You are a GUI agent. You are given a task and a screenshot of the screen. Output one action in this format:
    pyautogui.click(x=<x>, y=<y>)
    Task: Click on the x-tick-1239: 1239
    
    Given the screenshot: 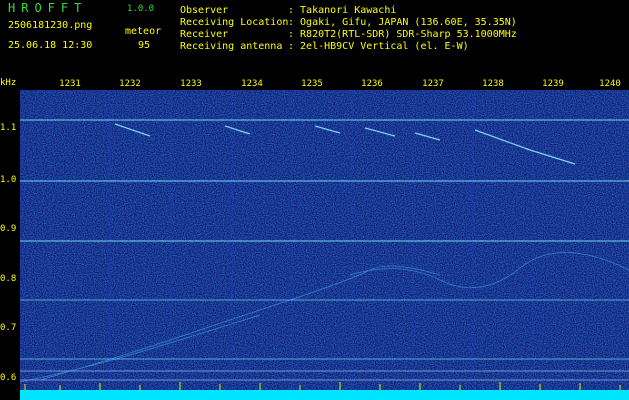 What is the action you would take?
    pyautogui.click(x=553, y=84)
    